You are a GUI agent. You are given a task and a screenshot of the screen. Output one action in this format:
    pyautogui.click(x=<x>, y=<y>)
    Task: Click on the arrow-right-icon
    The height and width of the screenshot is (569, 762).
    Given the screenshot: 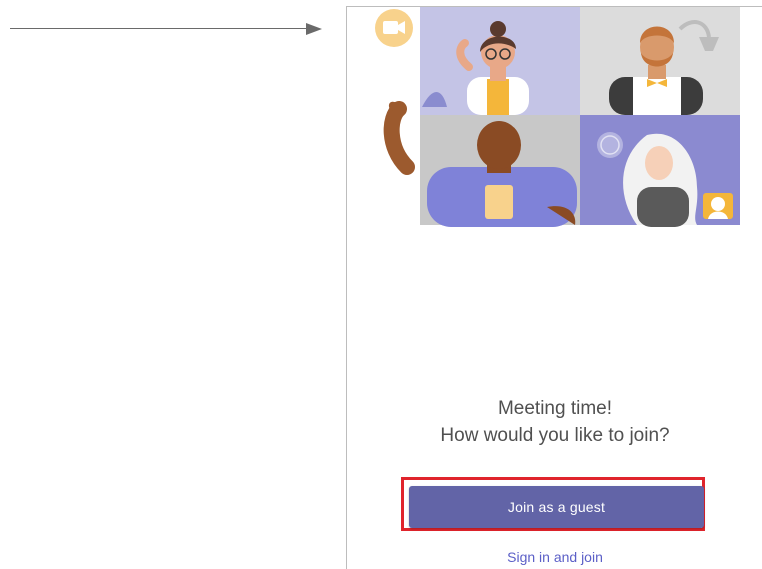 What is the action you would take?
    pyautogui.click(x=314, y=29)
    